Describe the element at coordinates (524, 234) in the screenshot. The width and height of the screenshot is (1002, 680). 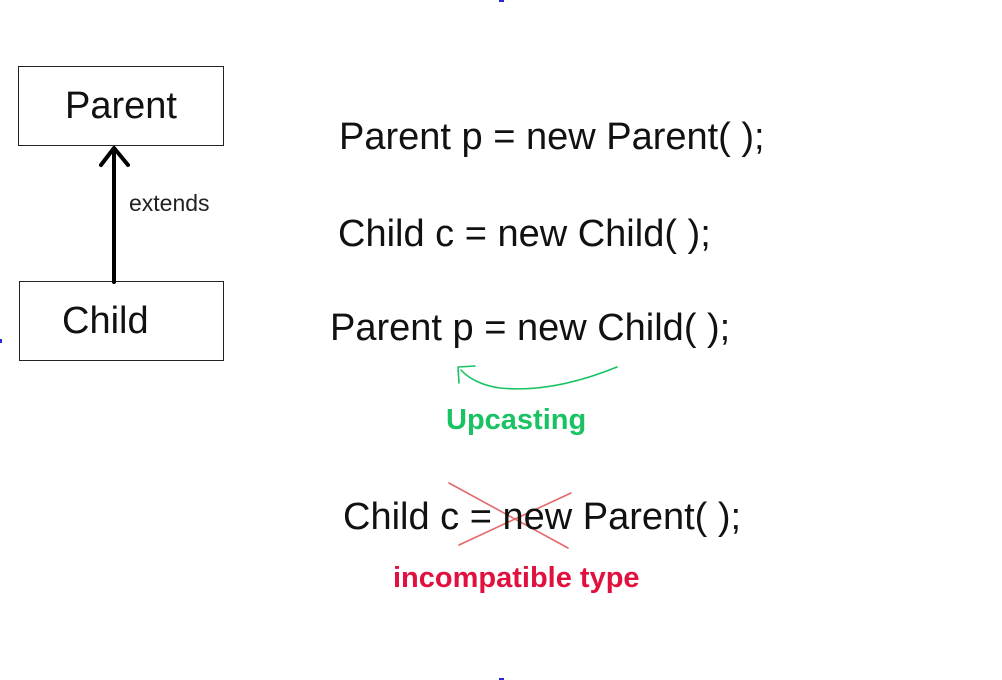
I see `code-line-child-new-child: Child c = new Child( );` at that location.